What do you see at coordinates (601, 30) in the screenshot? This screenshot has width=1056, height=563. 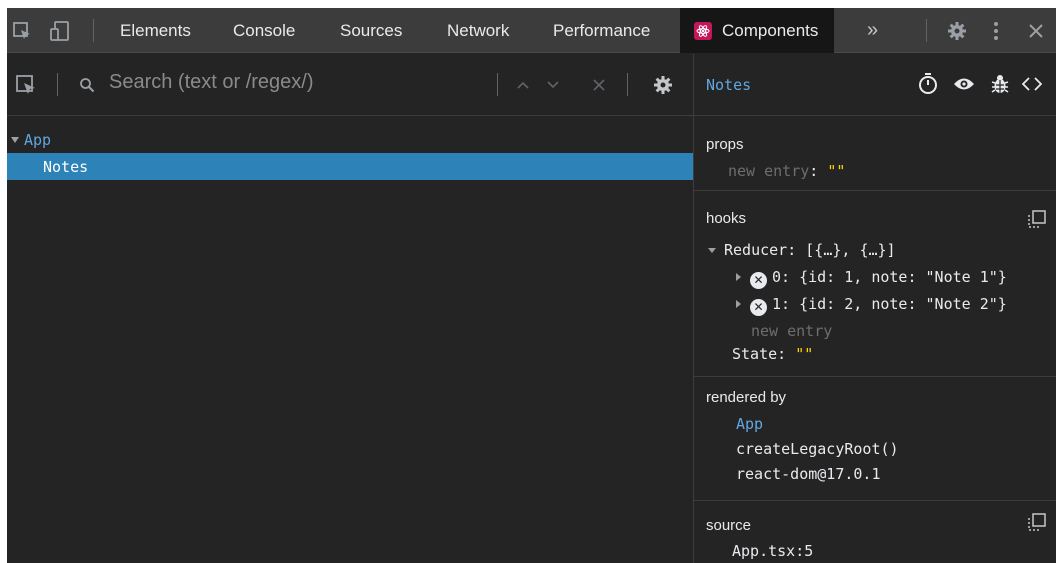 I see `tab-performance: Performance` at bounding box center [601, 30].